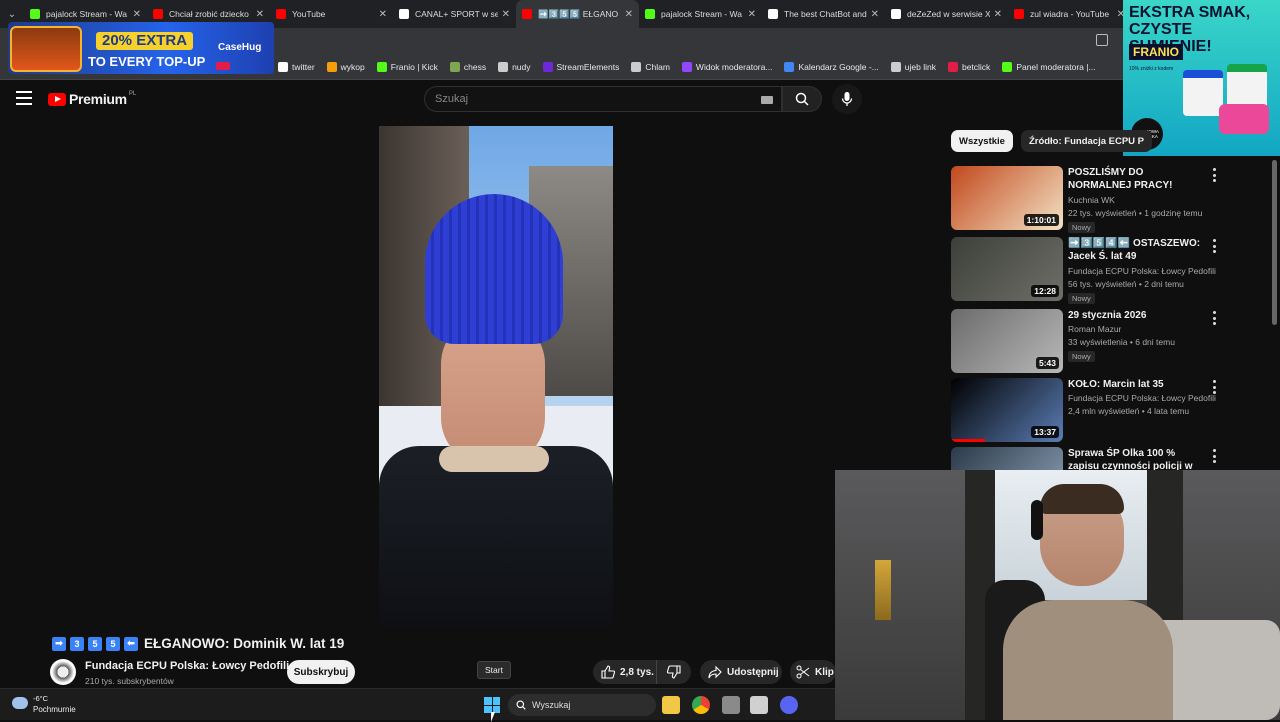 Image resolution: width=1280 pixels, height=722 pixels. Describe the element at coordinates (345, 66) in the screenshot. I see `bookmark-item: wykop` at that location.